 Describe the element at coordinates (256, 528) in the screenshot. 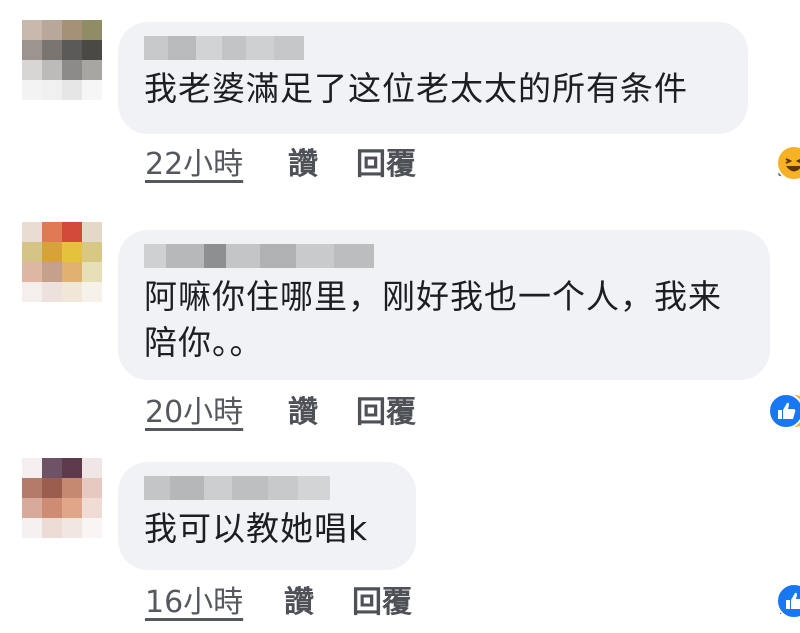

I see `comment-text: 我可以教她唱k` at that location.